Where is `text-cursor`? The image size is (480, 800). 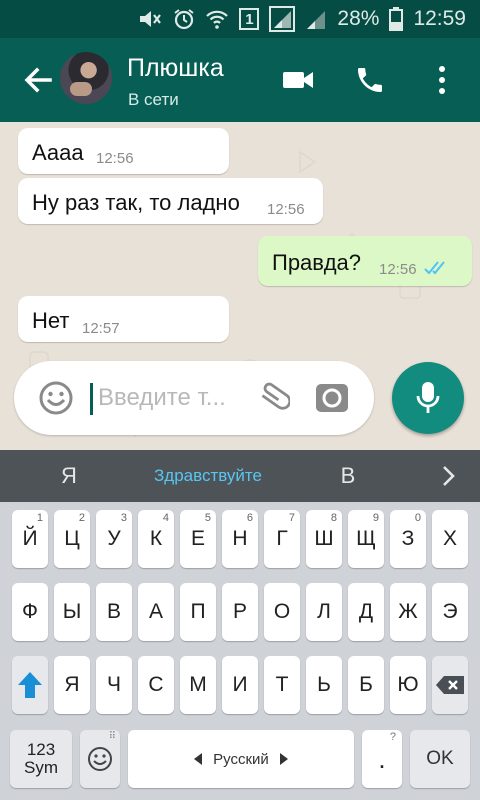 text-cursor is located at coordinates (91, 399).